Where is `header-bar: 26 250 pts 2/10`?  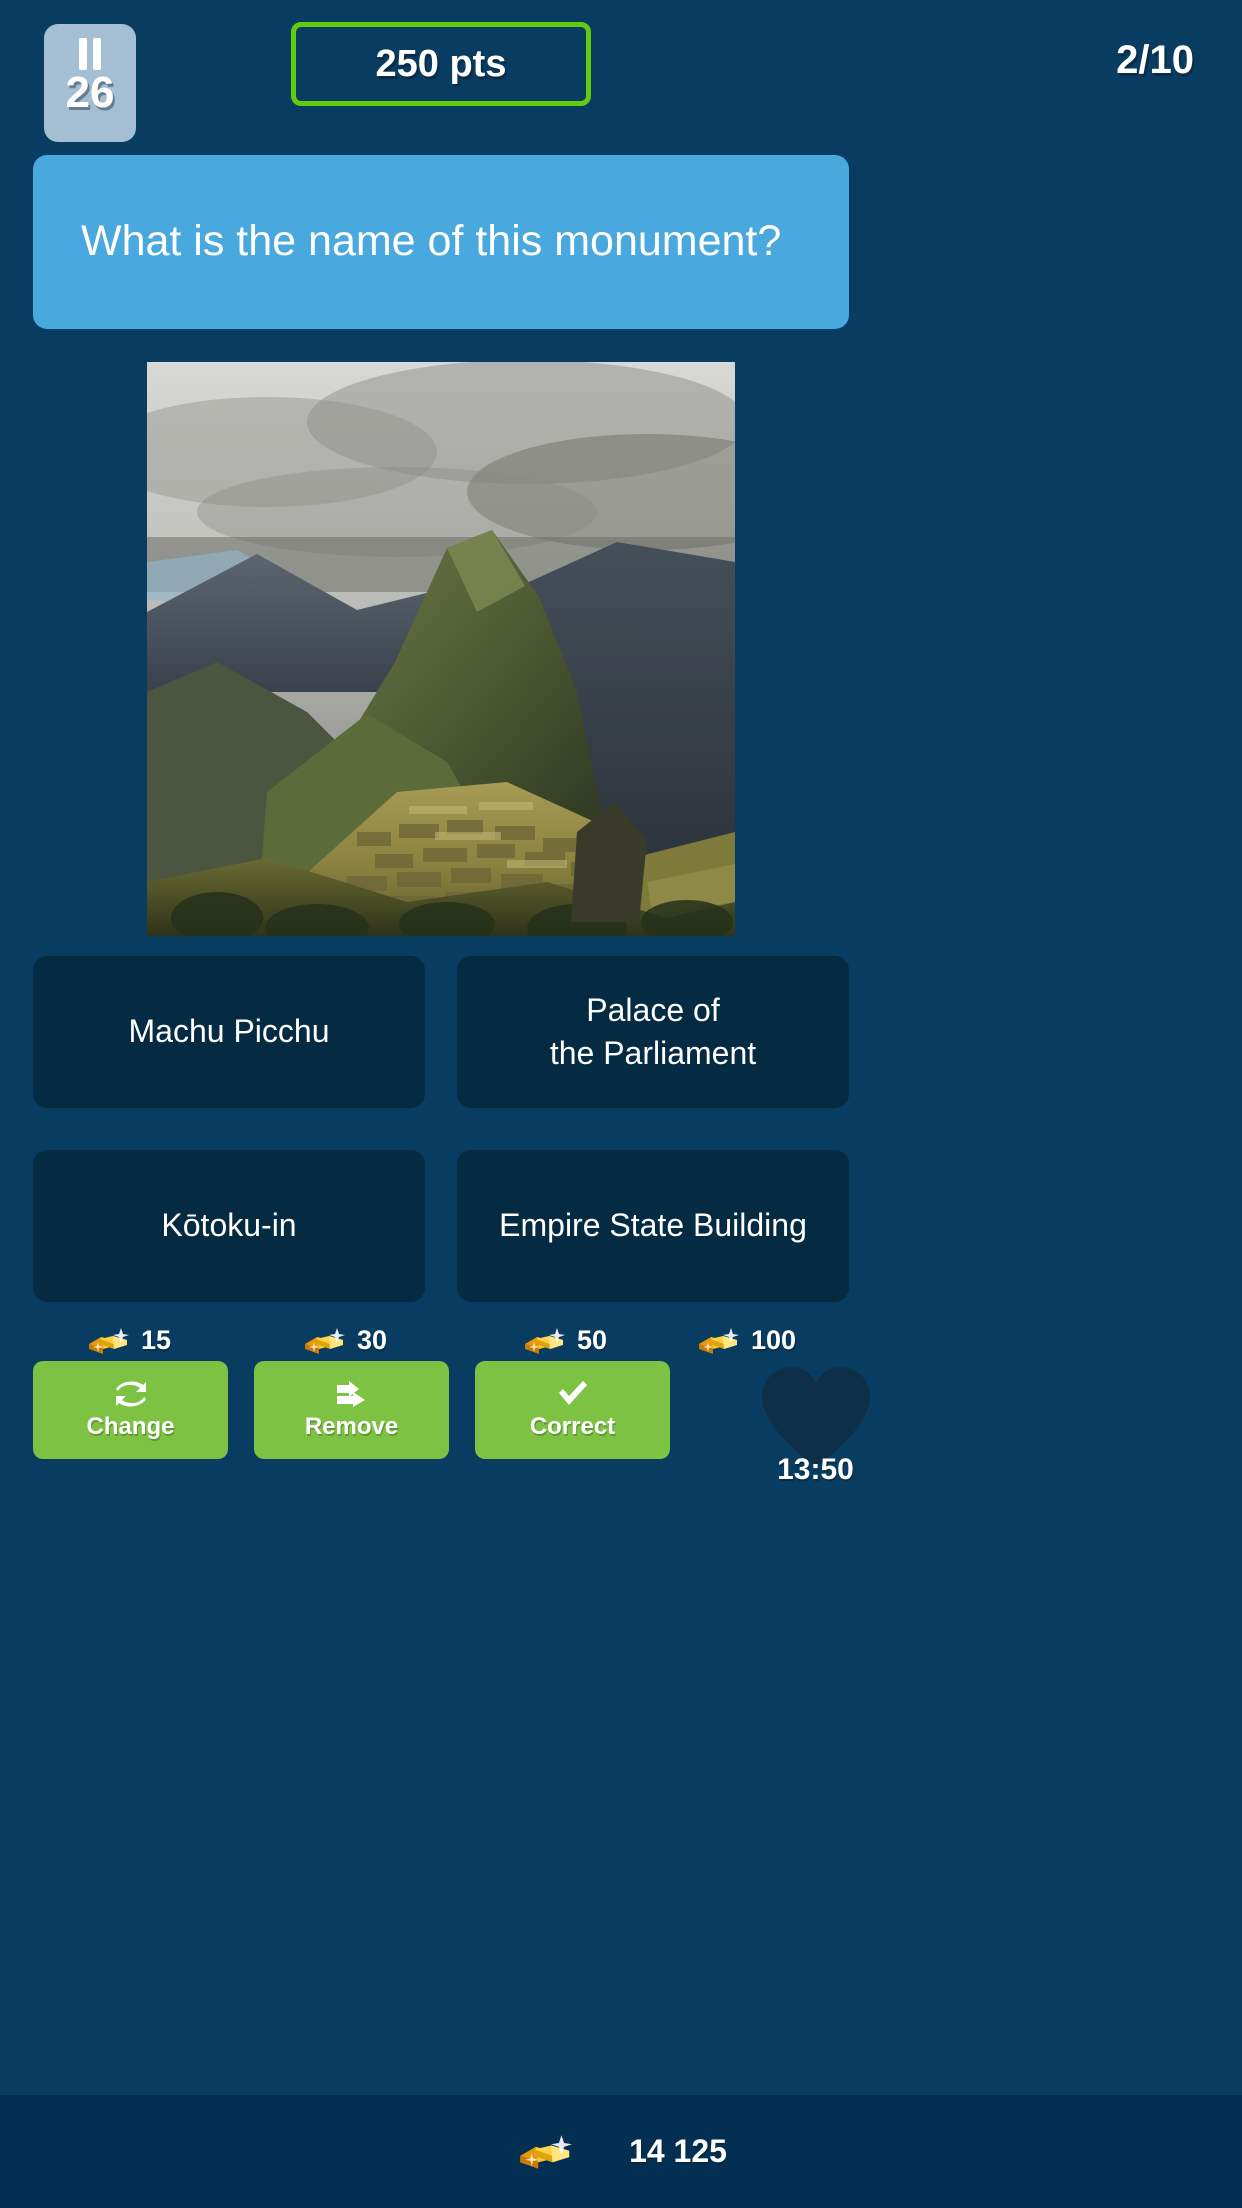 header-bar: 26 250 pts 2/10 is located at coordinates (621, 74).